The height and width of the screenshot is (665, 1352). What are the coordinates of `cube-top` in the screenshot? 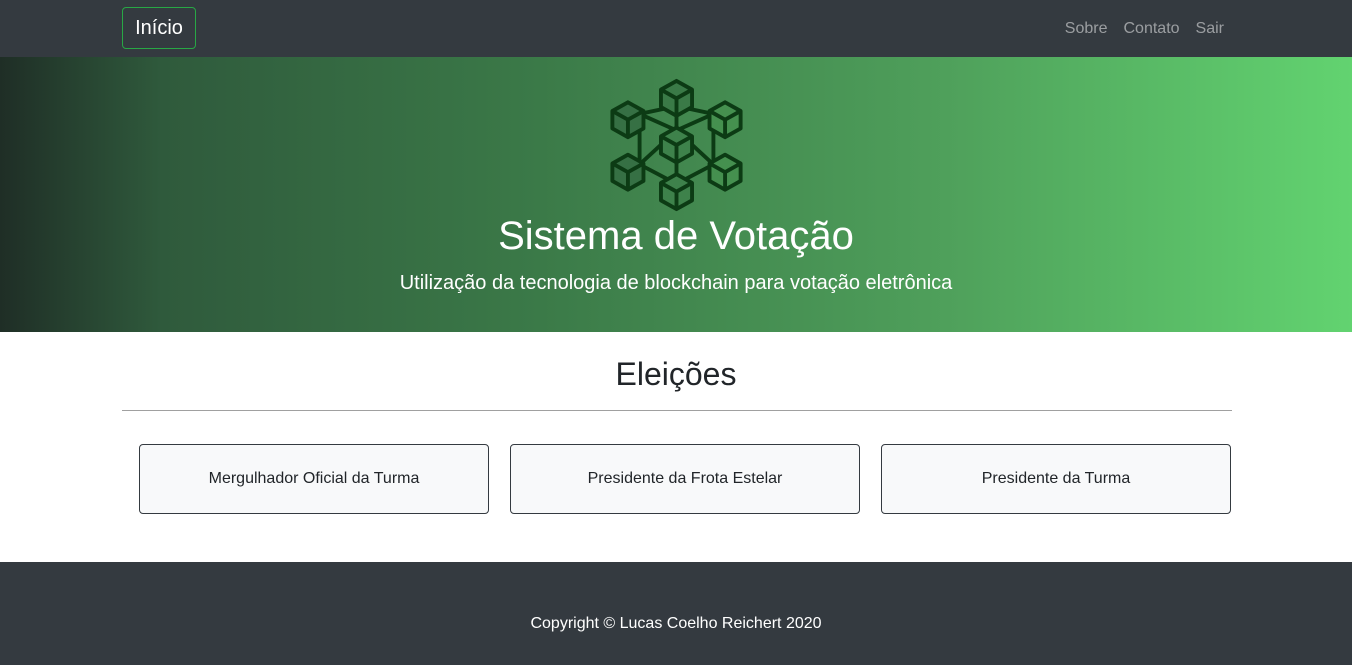 It's located at (676, 98).